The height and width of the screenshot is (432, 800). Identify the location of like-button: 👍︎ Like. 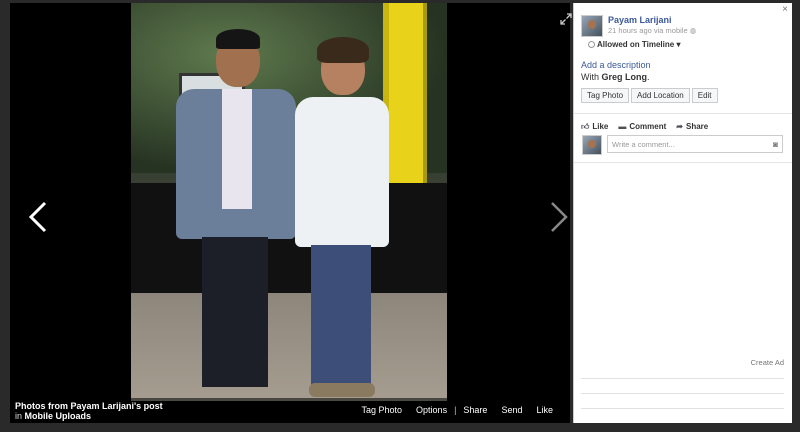
(594, 127).